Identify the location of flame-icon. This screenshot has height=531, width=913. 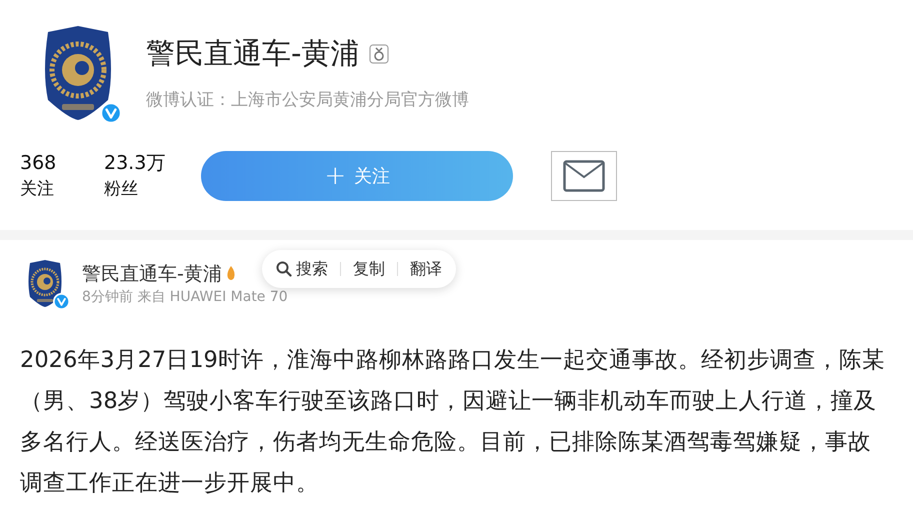
(231, 274).